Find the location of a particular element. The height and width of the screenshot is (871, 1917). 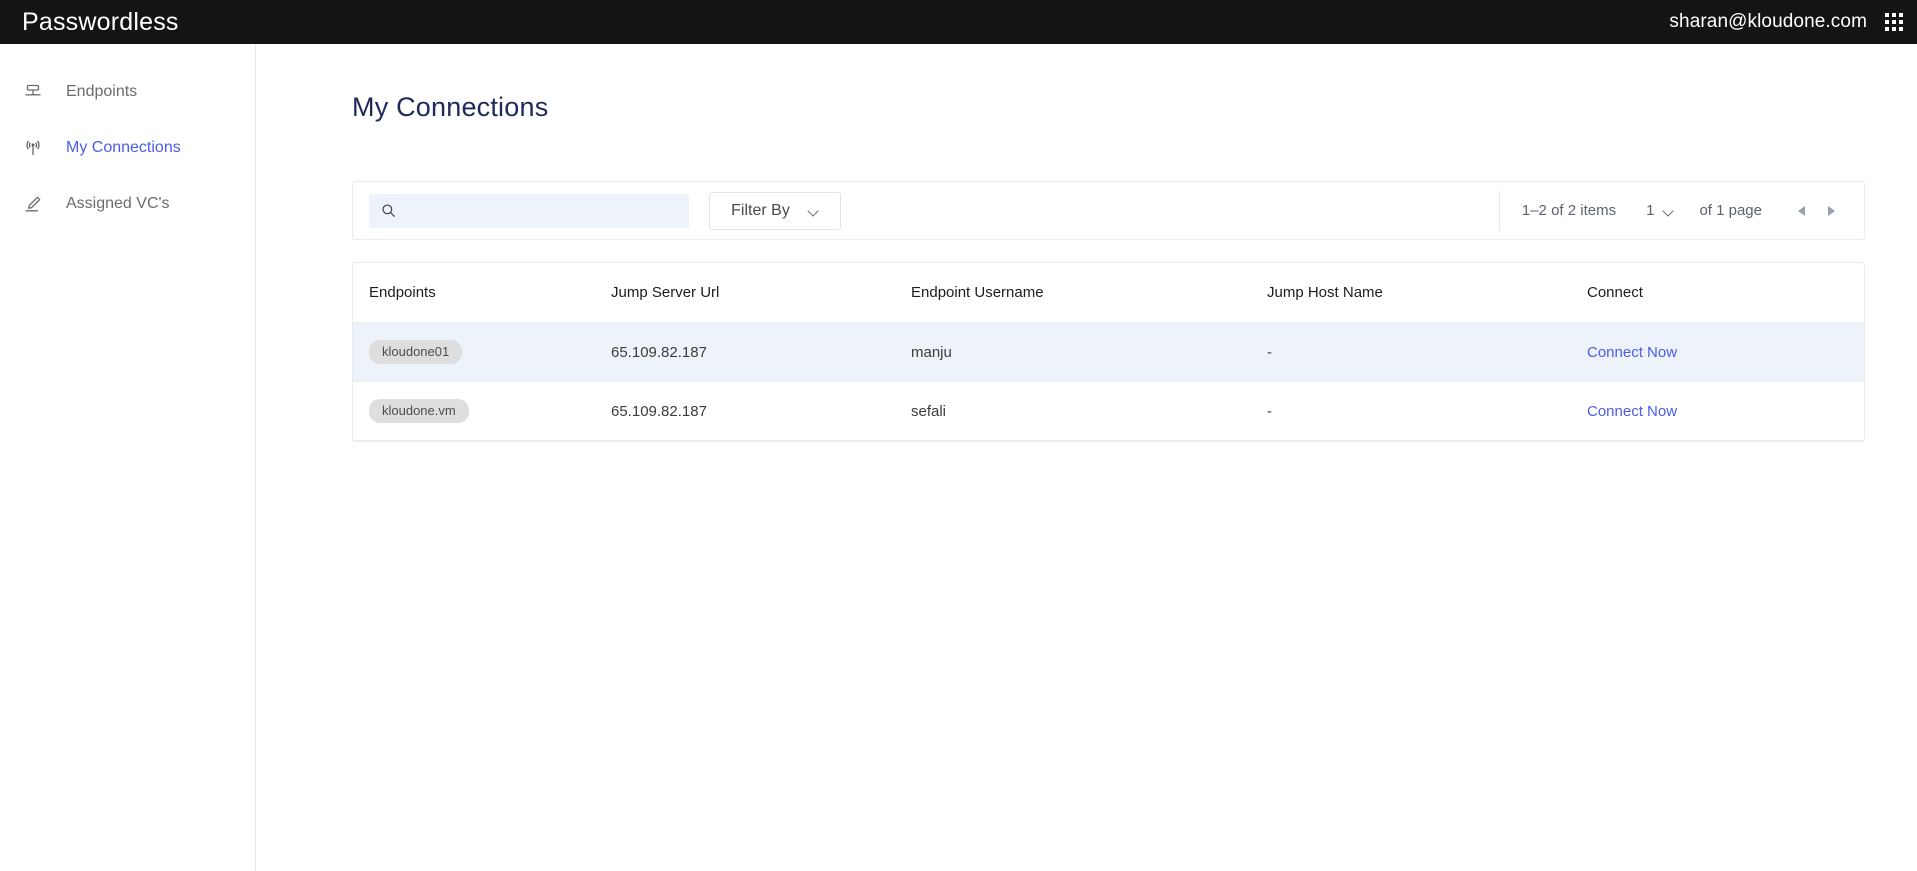

caret-left-icon is located at coordinates (1801, 210).